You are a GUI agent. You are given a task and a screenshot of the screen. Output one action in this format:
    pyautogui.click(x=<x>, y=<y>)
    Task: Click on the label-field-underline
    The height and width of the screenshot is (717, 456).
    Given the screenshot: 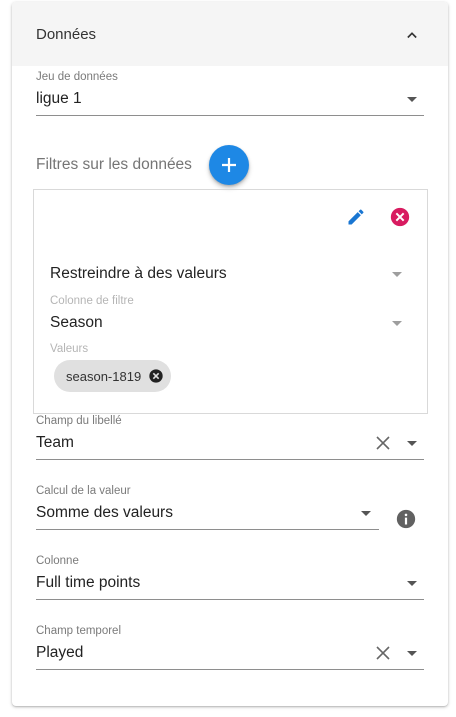 What is the action you would take?
    pyautogui.click(x=230, y=459)
    